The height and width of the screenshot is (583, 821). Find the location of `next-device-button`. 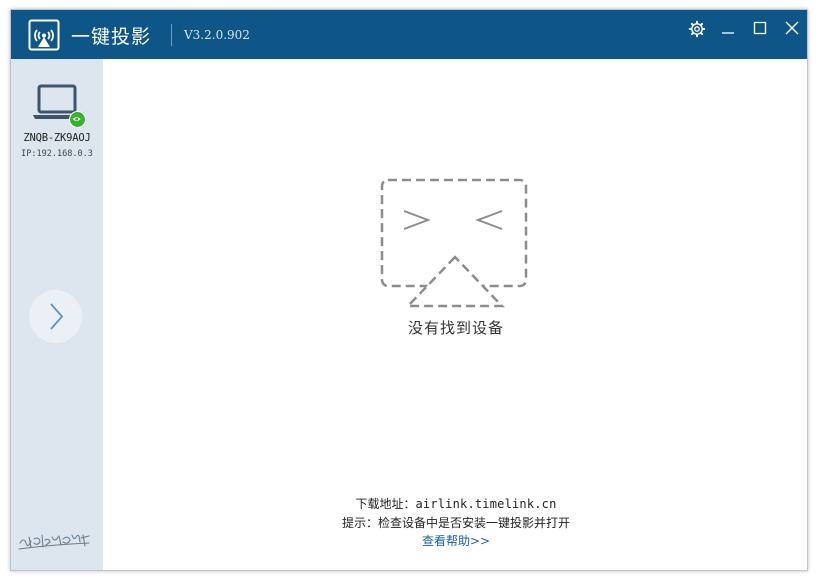

next-device-button is located at coordinates (55, 316).